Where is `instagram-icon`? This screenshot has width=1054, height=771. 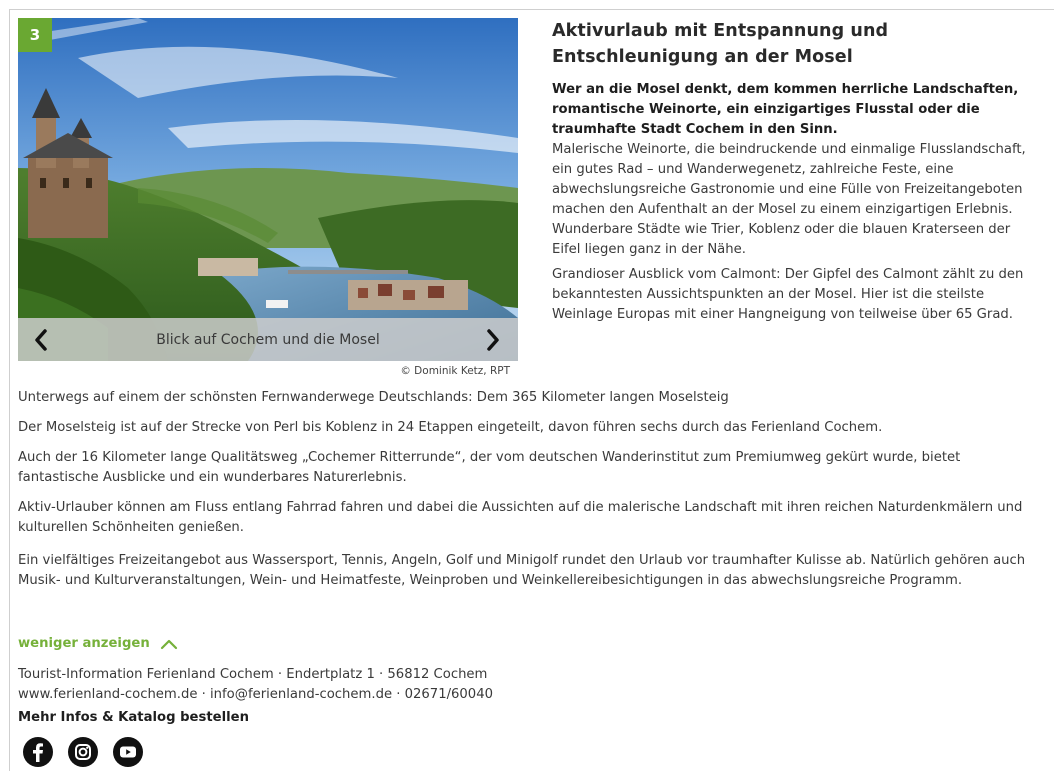
instagram-icon is located at coordinates (83, 752).